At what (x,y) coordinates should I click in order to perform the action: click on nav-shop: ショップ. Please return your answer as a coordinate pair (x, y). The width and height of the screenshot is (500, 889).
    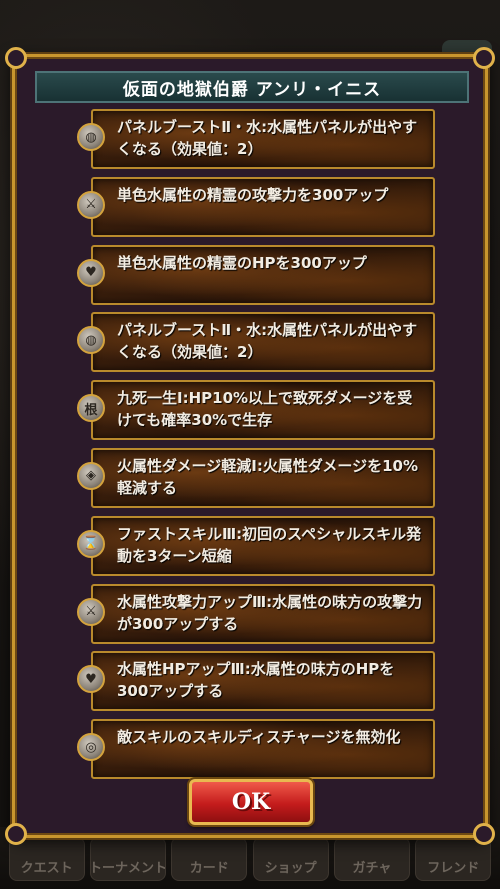
    Looking at the image, I should click on (290, 859).